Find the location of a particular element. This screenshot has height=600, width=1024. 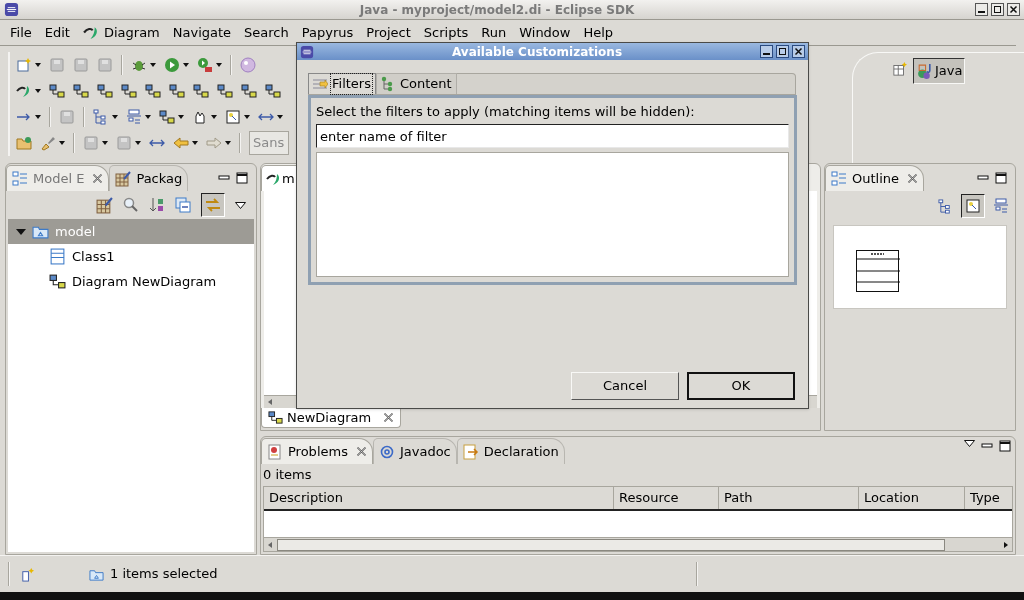

dialog-tab: Content is located at coordinates (416, 83).